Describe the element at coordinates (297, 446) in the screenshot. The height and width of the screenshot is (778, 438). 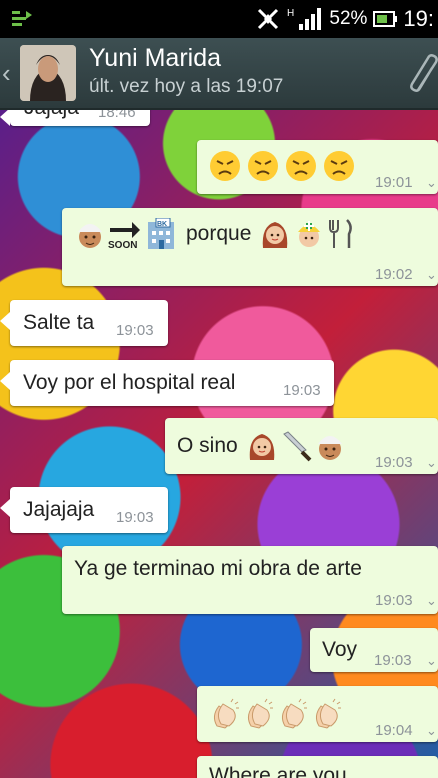
I see `knife-icon` at that location.